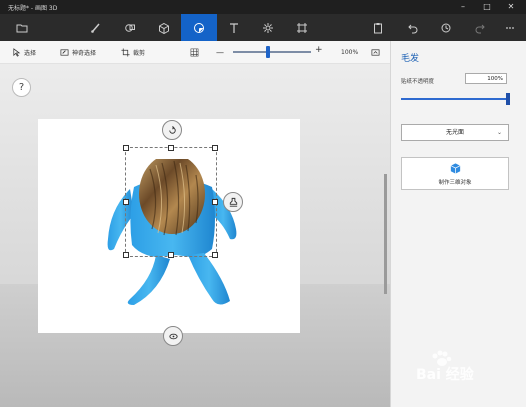  Describe the element at coordinates (455, 183) in the screenshot. I see `make-3d-label: 制作三维对象` at that location.